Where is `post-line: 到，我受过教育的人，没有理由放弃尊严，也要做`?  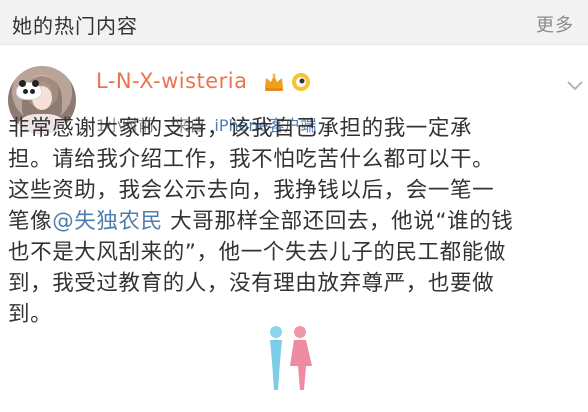
post-line: 到，我受过教育的人，没有理由放弃尊严，也要做 is located at coordinates (294, 283).